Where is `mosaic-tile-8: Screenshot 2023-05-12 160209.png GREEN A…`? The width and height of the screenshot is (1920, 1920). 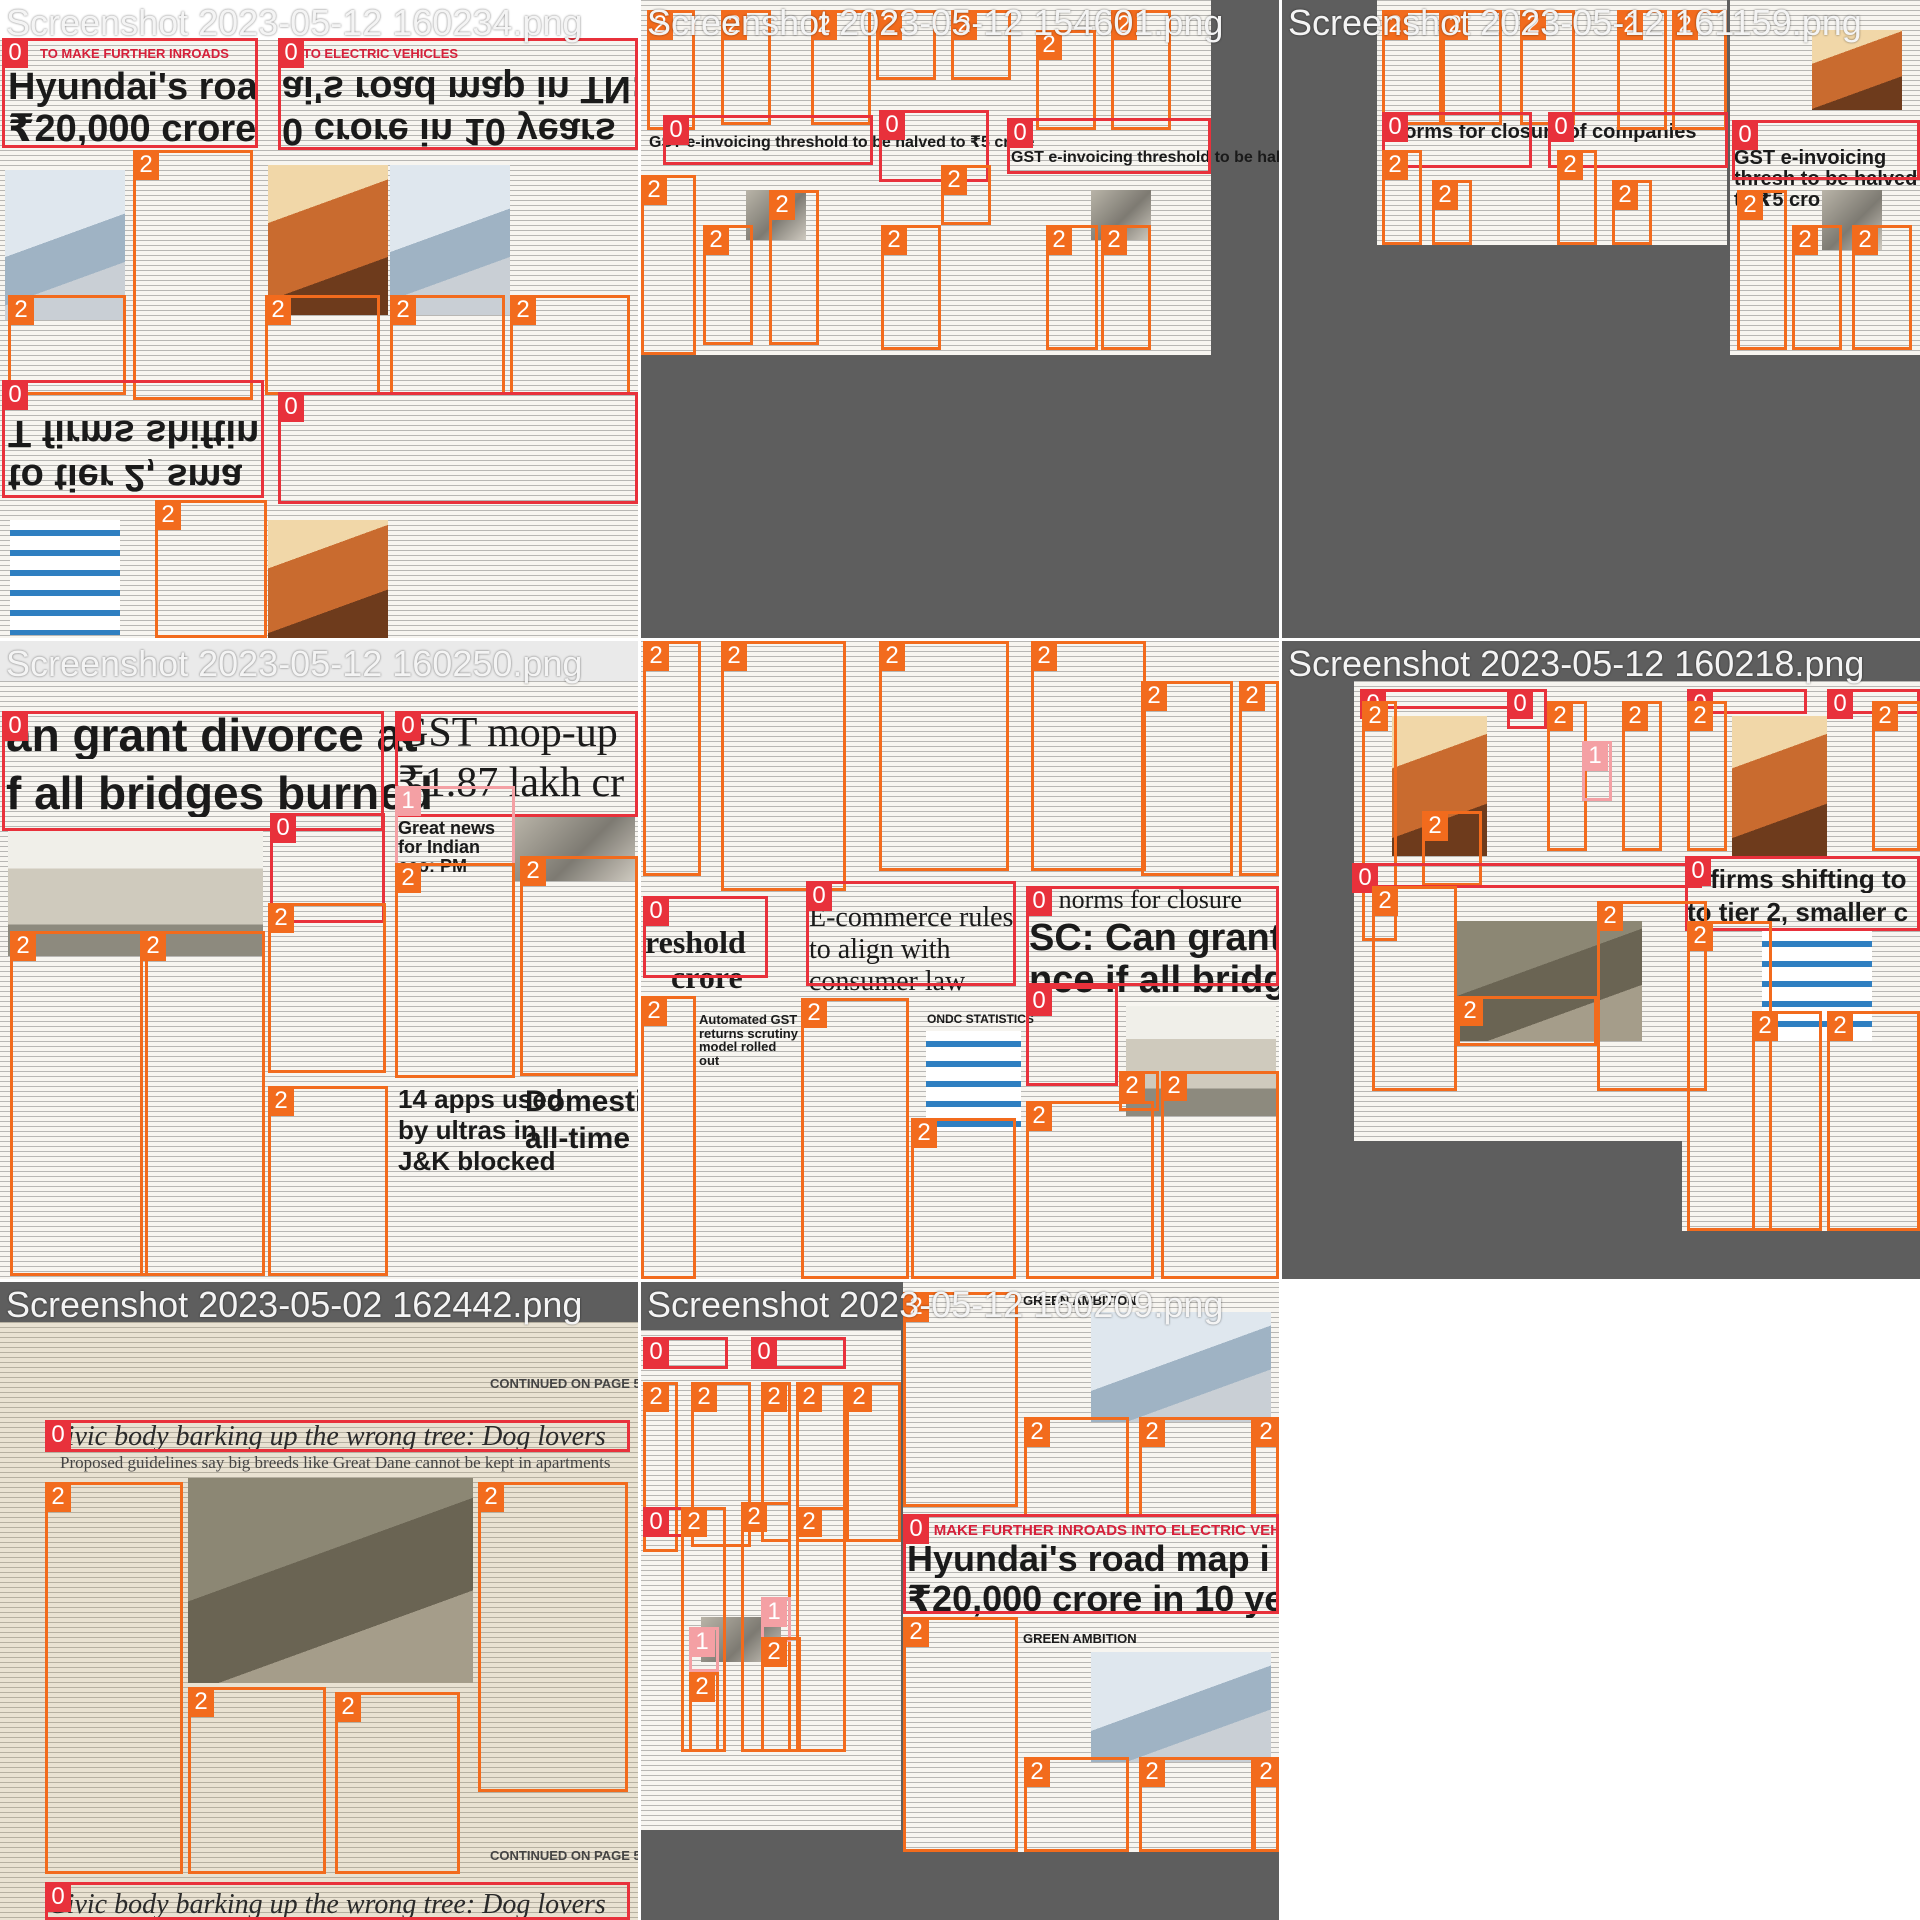
mosaic-tile-8: Screenshot 2023-05-12 160209.png GREEN A… is located at coordinates (960, 1601).